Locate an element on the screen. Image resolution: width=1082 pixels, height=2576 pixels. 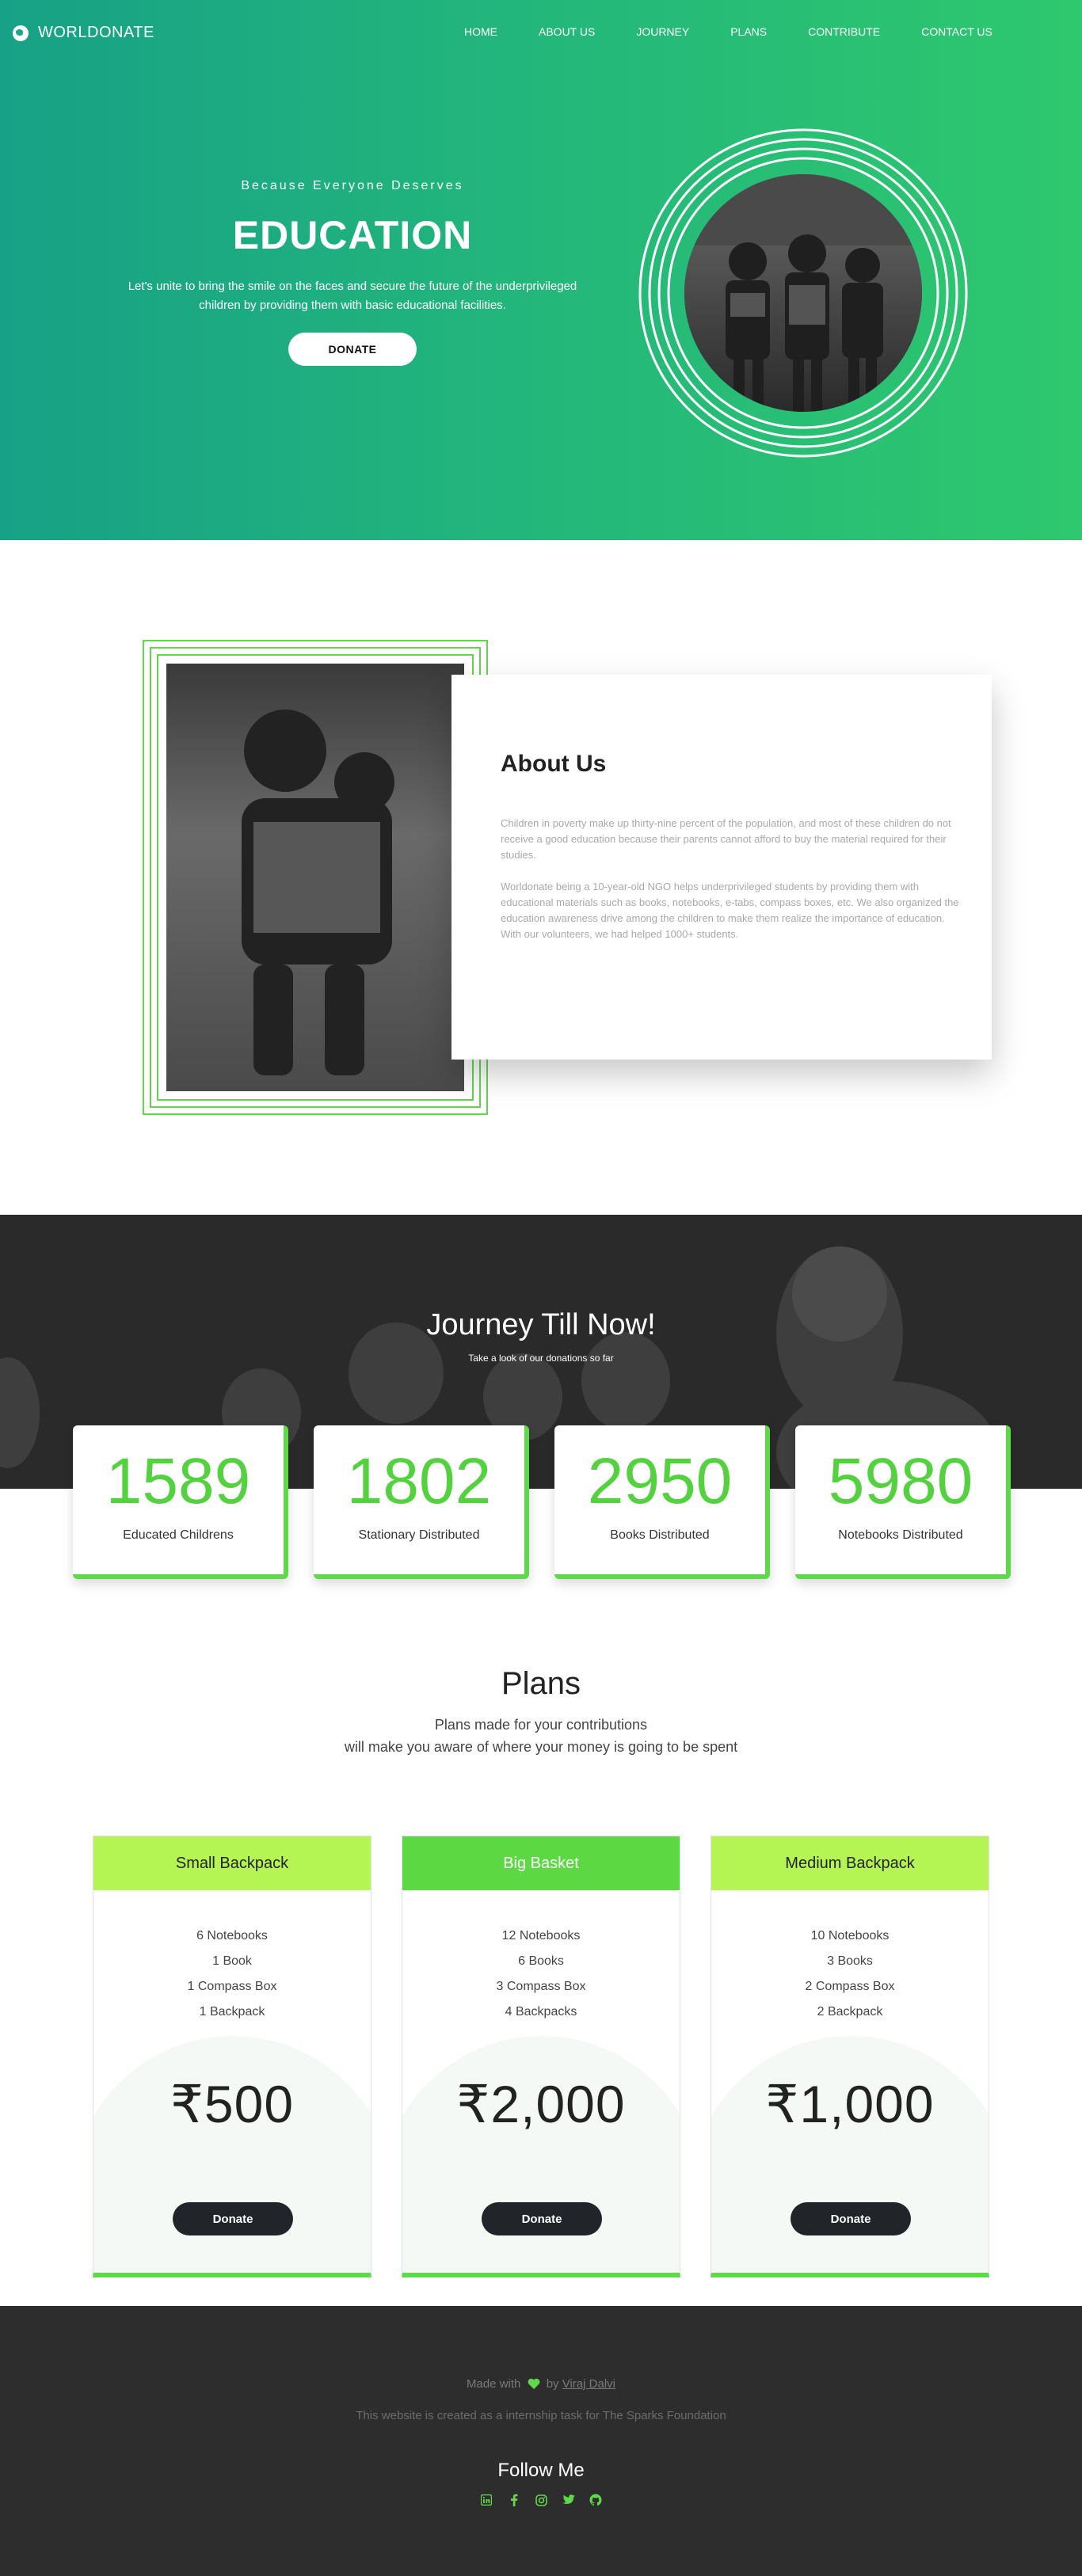
plan-item: 6 Notebooks is located at coordinates (232, 1935).